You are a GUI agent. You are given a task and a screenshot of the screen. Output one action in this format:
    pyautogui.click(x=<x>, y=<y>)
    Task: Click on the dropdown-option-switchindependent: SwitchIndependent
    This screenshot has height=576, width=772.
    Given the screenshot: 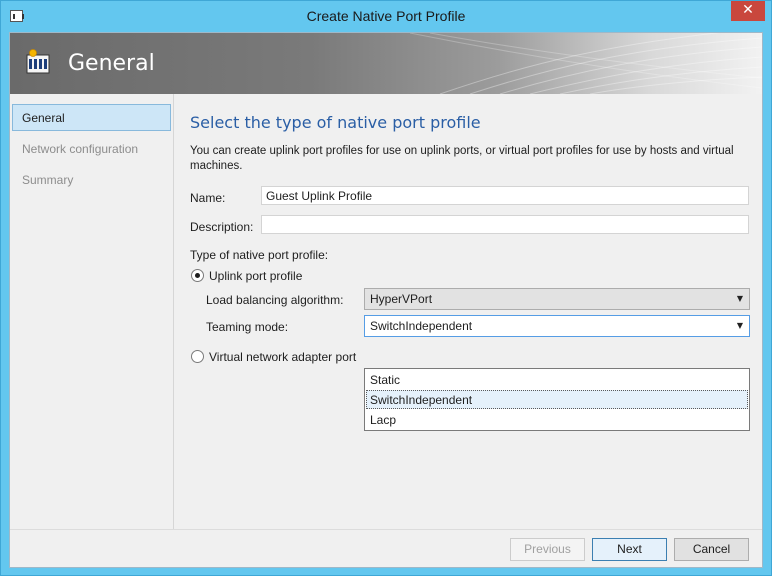 What is the action you would take?
    pyautogui.click(x=557, y=399)
    